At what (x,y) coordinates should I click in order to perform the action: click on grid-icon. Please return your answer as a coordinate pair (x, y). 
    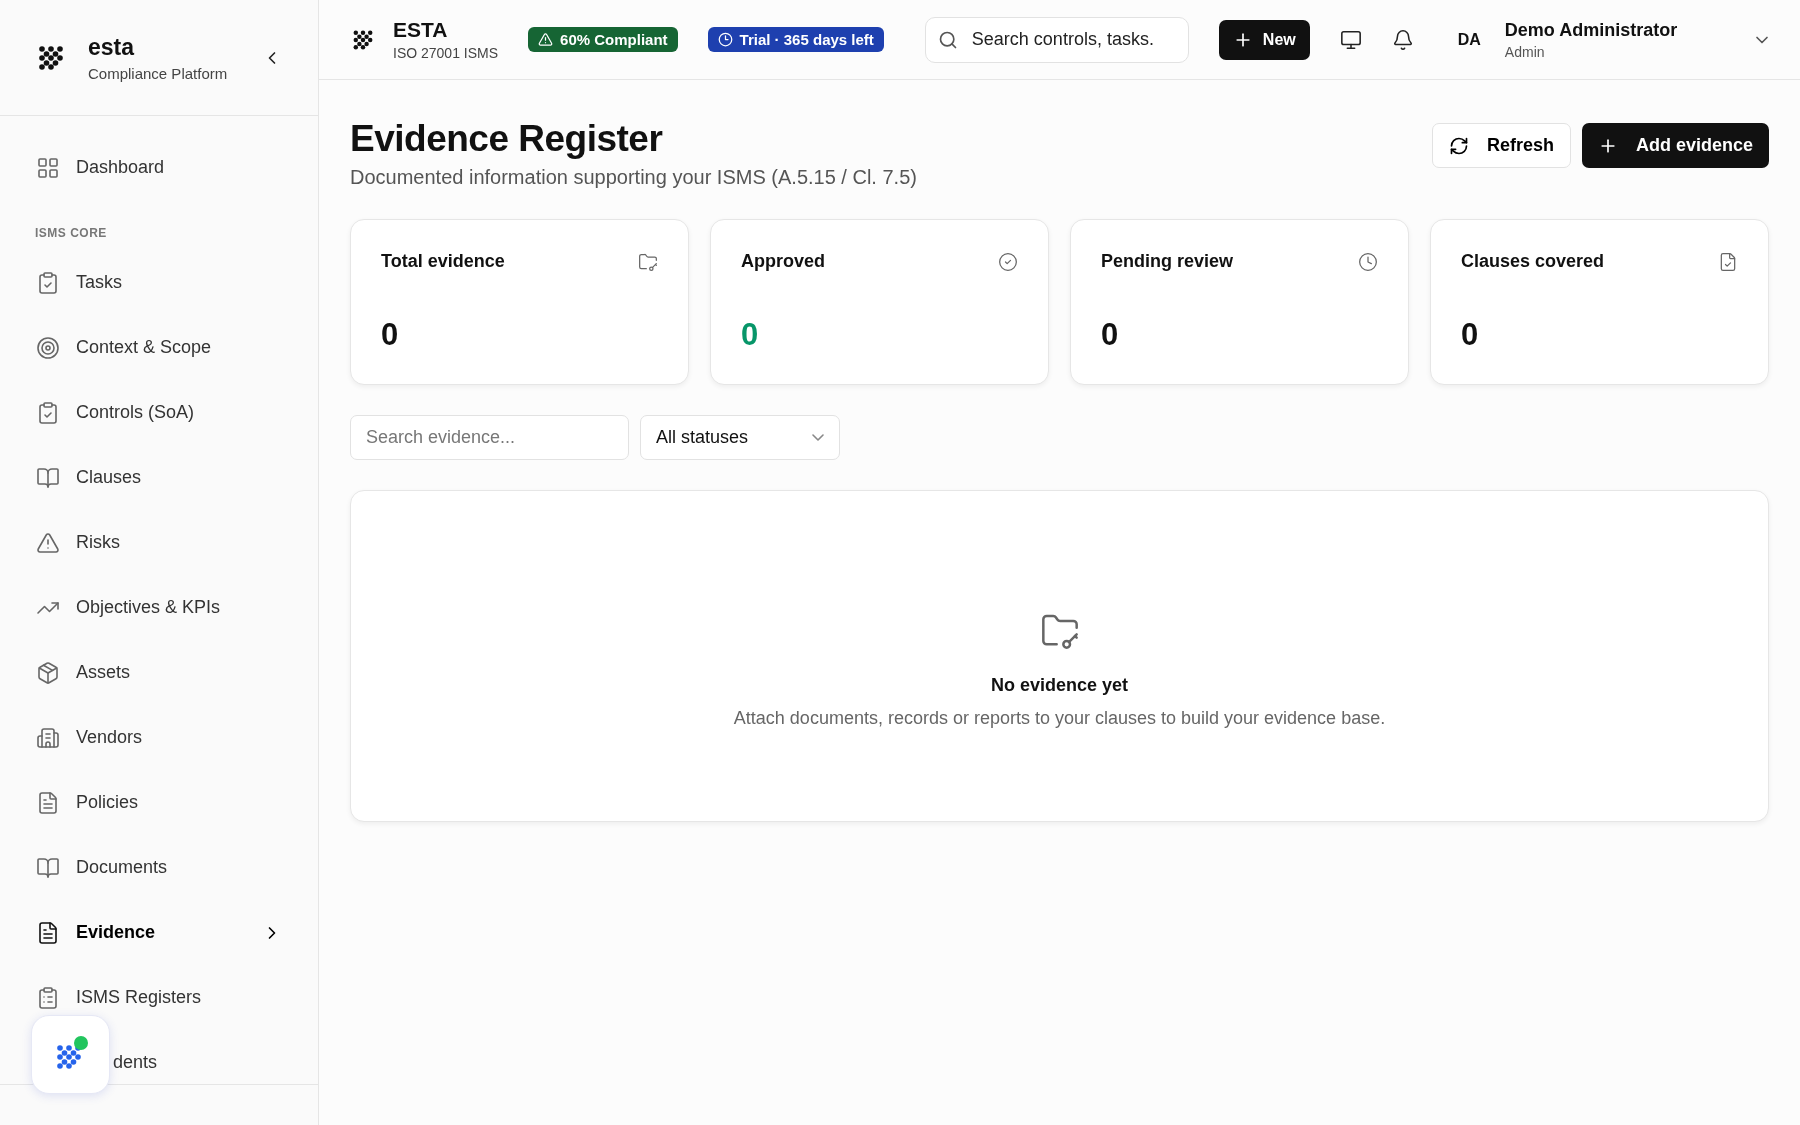
    Looking at the image, I should click on (48, 167).